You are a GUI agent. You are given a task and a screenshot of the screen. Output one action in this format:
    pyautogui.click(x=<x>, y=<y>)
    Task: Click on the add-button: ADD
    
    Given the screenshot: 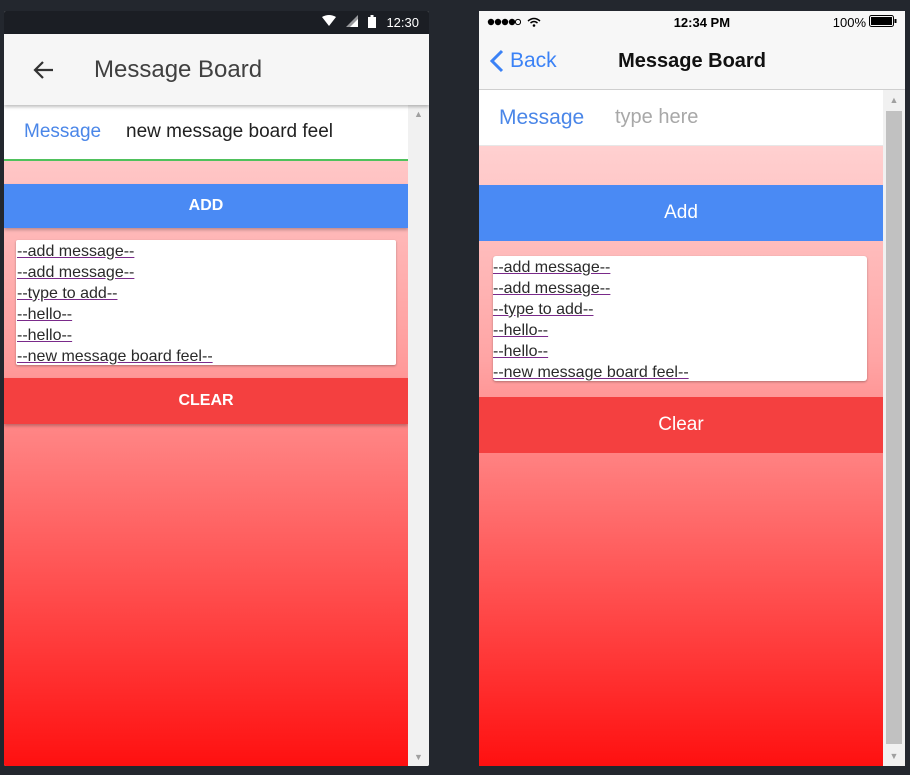 What is the action you would take?
    pyautogui.click(x=206, y=206)
    